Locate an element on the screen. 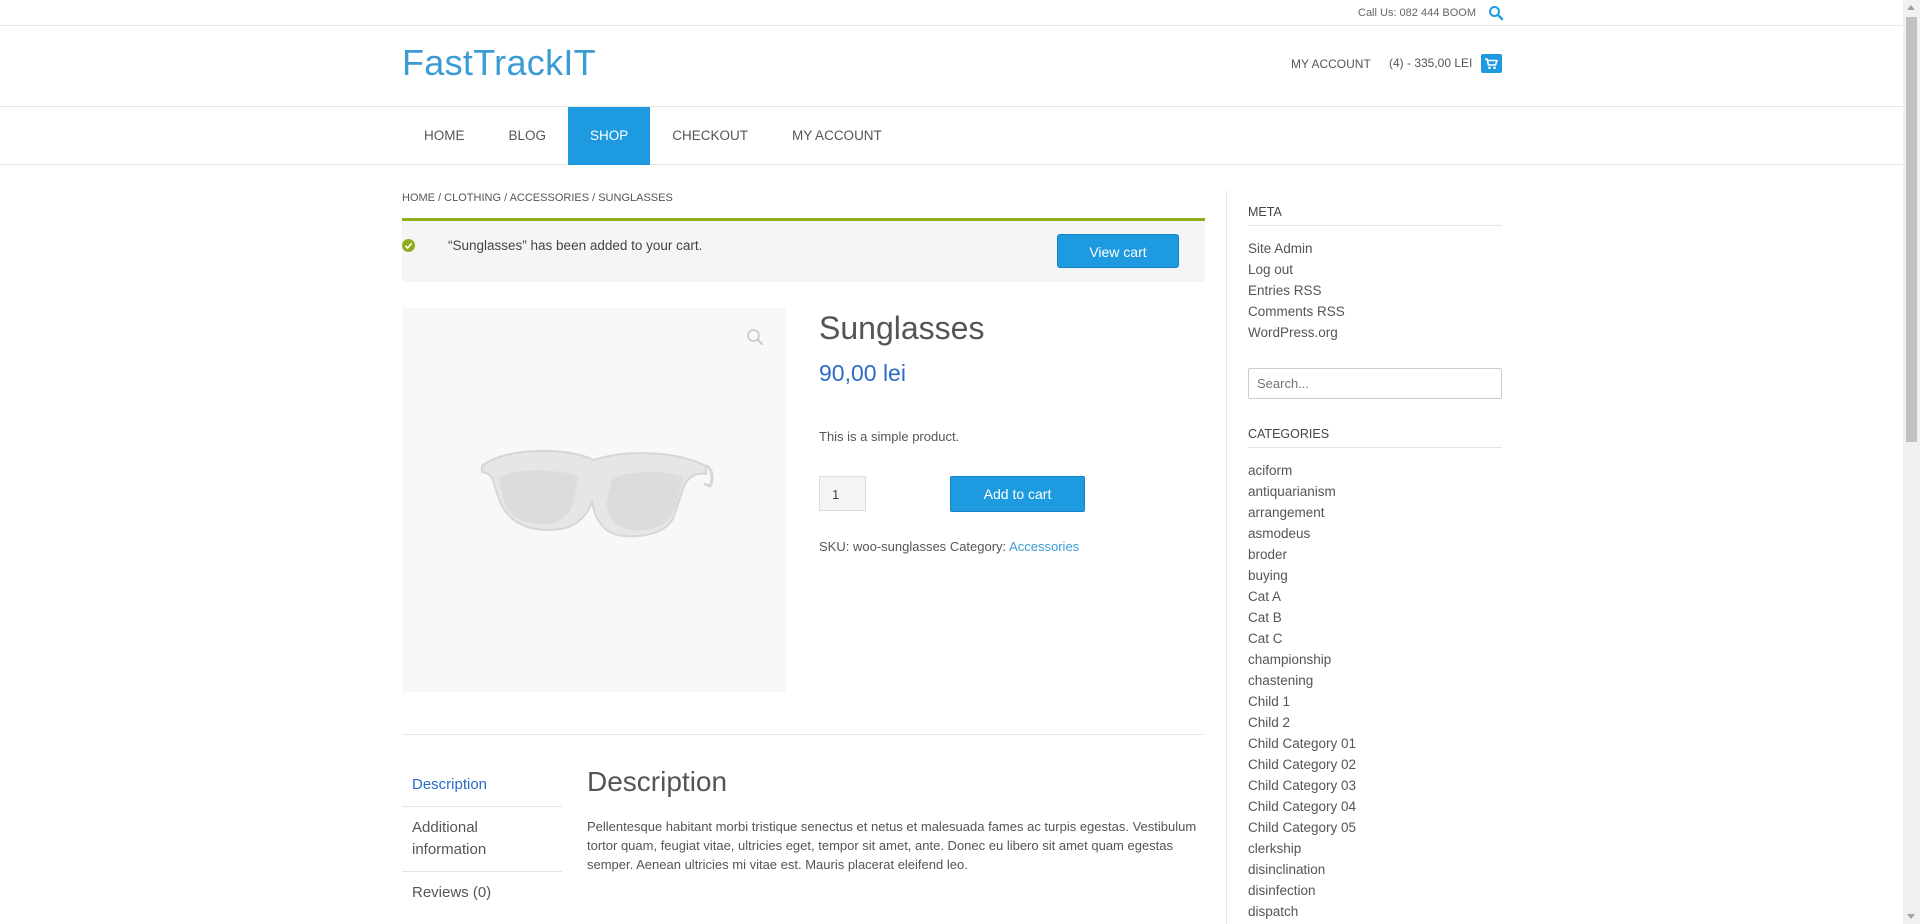  check-icon is located at coordinates (408, 245).